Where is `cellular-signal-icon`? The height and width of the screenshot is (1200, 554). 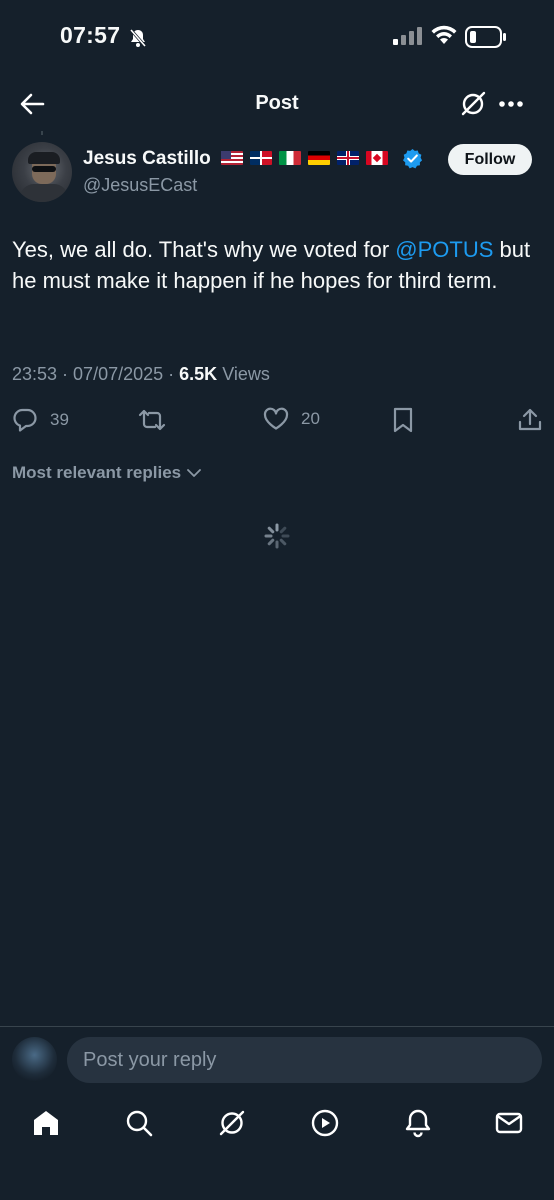
cellular-signal-icon is located at coordinates (408, 36).